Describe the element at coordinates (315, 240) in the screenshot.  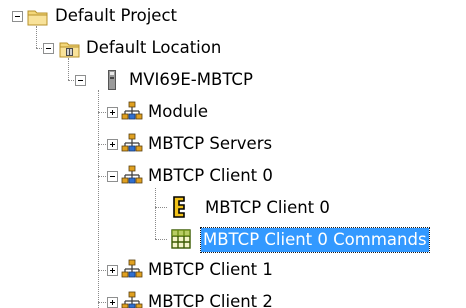
I see `tree-node-label: MBTCP Client 0 Commands` at that location.